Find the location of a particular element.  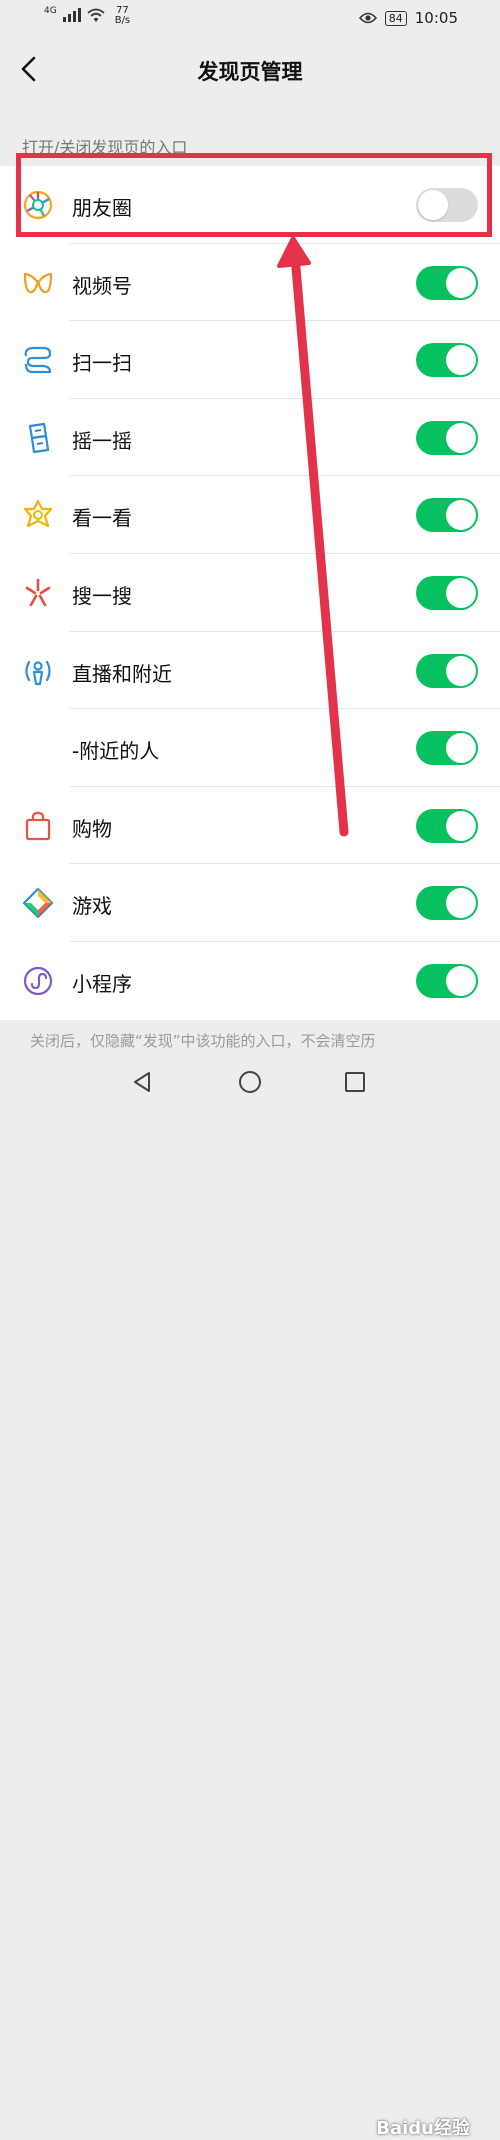

annotation-arrow is located at coordinates (313, 536).